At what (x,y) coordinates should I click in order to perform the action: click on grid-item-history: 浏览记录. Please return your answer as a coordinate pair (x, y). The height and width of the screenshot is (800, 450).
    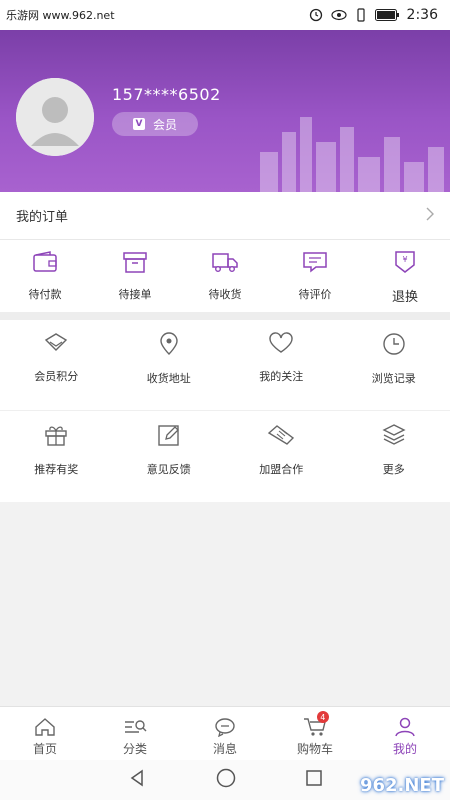
    Looking at the image, I should click on (394, 365).